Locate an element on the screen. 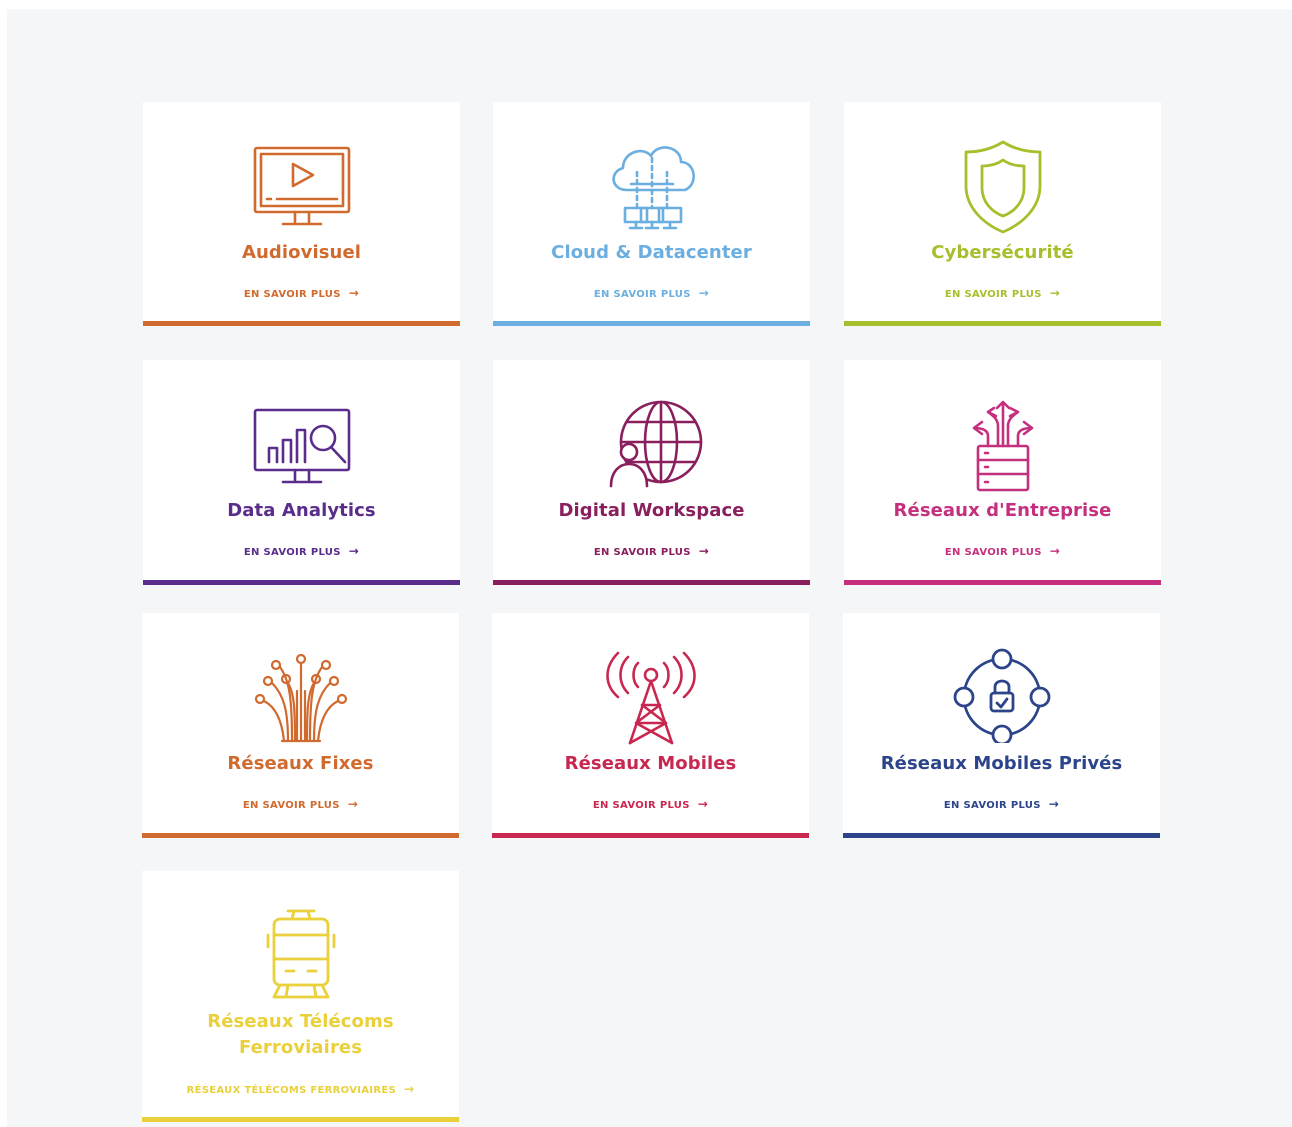 The width and height of the screenshot is (1292, 1127). analytics-monitor-icon is located at coordinates (302, 448).